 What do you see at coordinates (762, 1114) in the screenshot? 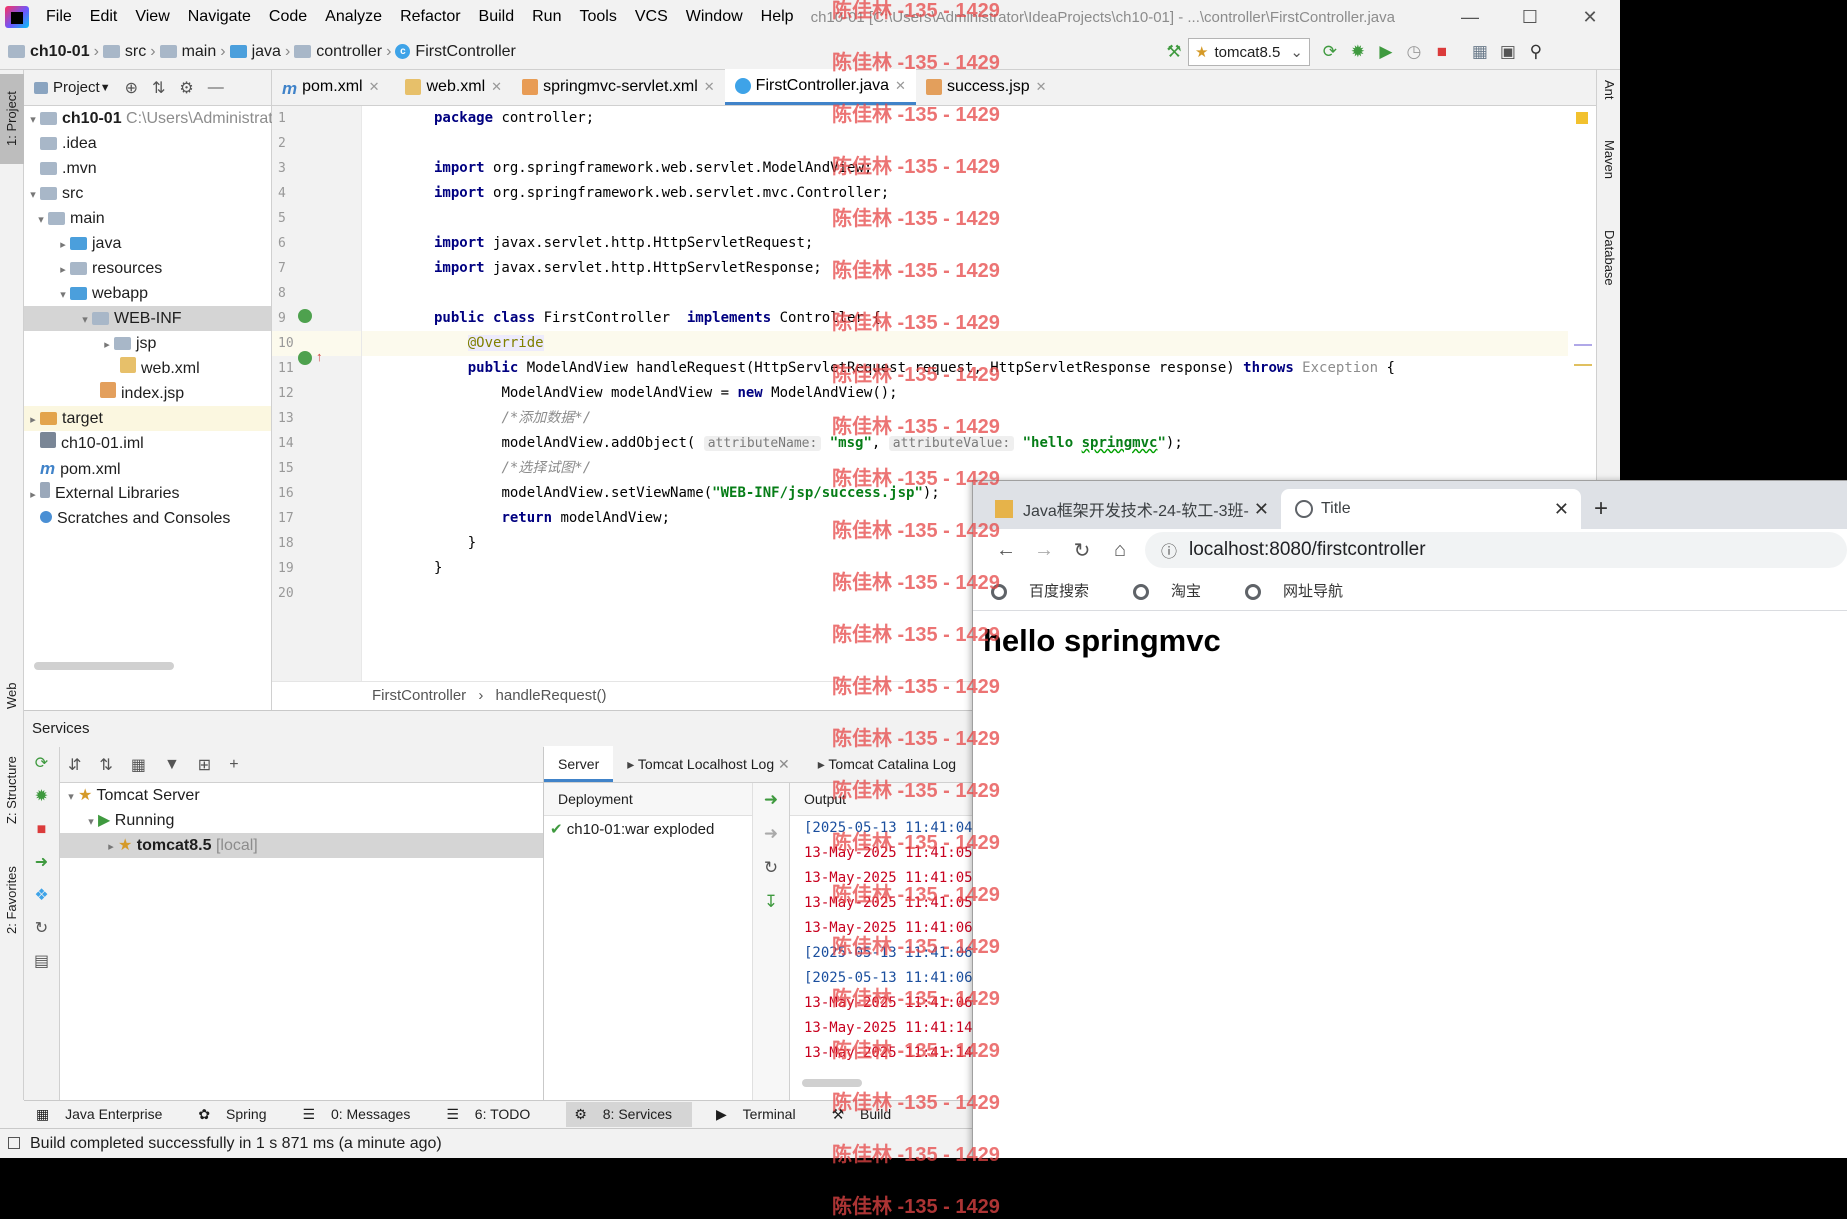
I see `tab-terminal: ▶ Terminal` at bounding box center [762, 1114].